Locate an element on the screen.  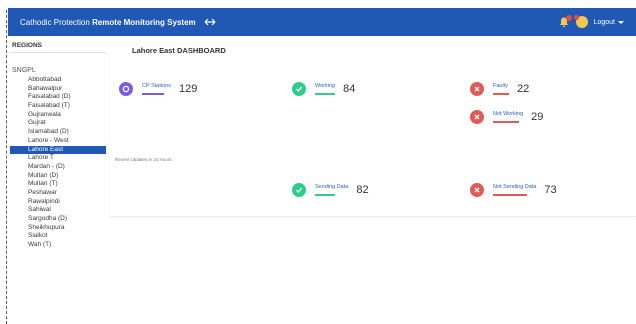
sidebar-item-region: Sargodha (D) is located at coordinates (58, 219).